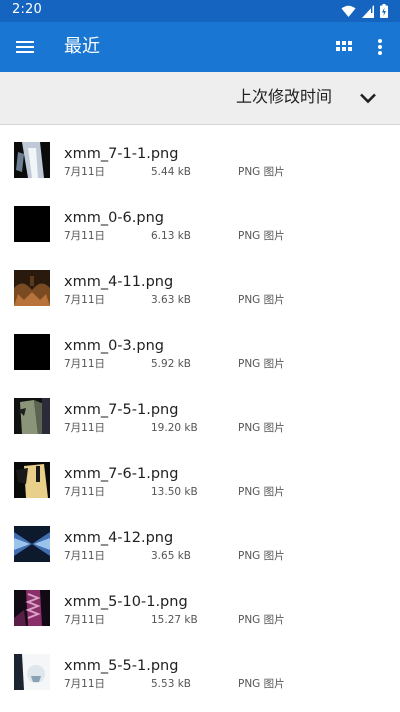 The width and height of the screenshot is (400, 712). Describe the element at coordinates (284, 97) in the screenshot. I see `sort-label: 上次修改时间` at that location.